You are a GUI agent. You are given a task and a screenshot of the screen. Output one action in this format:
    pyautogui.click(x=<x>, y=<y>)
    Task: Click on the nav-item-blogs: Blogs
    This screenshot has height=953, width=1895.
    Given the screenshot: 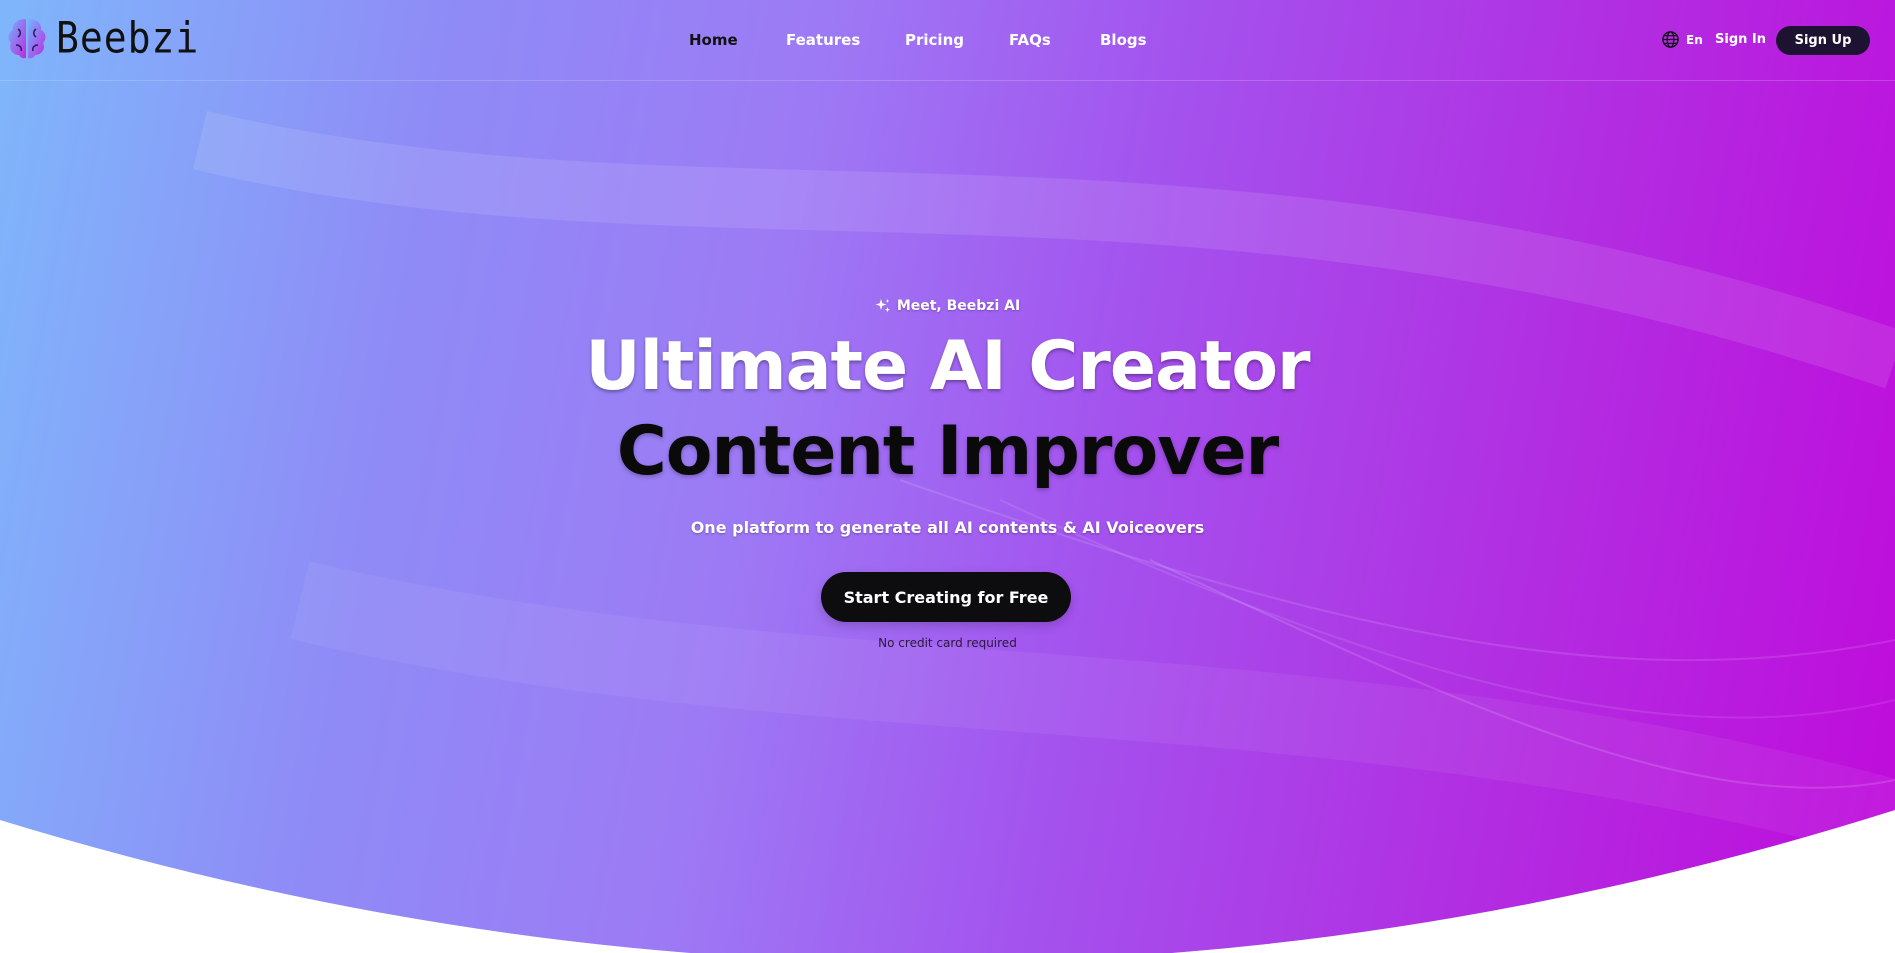 What is the action you would take?
    pyautogui.click(x=1123, y=40)
    